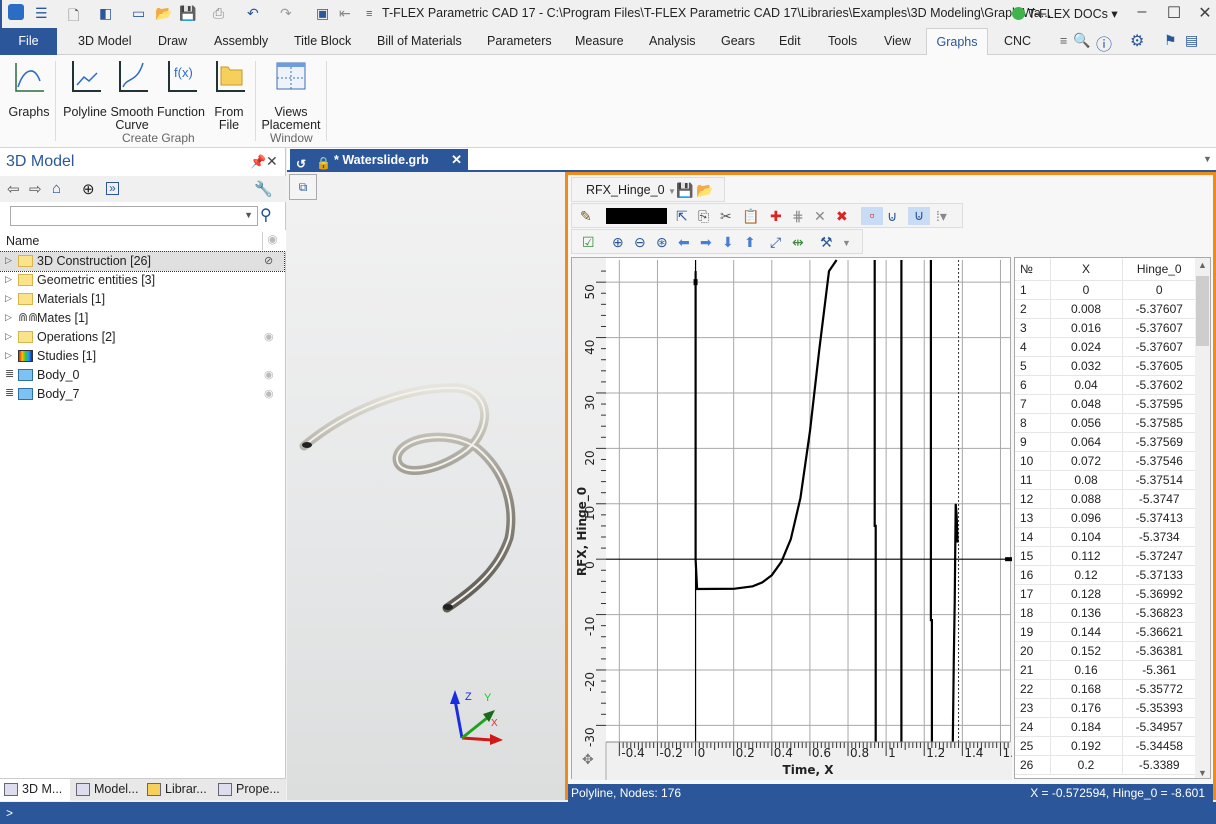 The height and width of the screenshot is (824, 1216). What do you see at coordinates (1033, 689) in the screenshot?
I see `row-number: 22` at bounding box center [1033, 689].